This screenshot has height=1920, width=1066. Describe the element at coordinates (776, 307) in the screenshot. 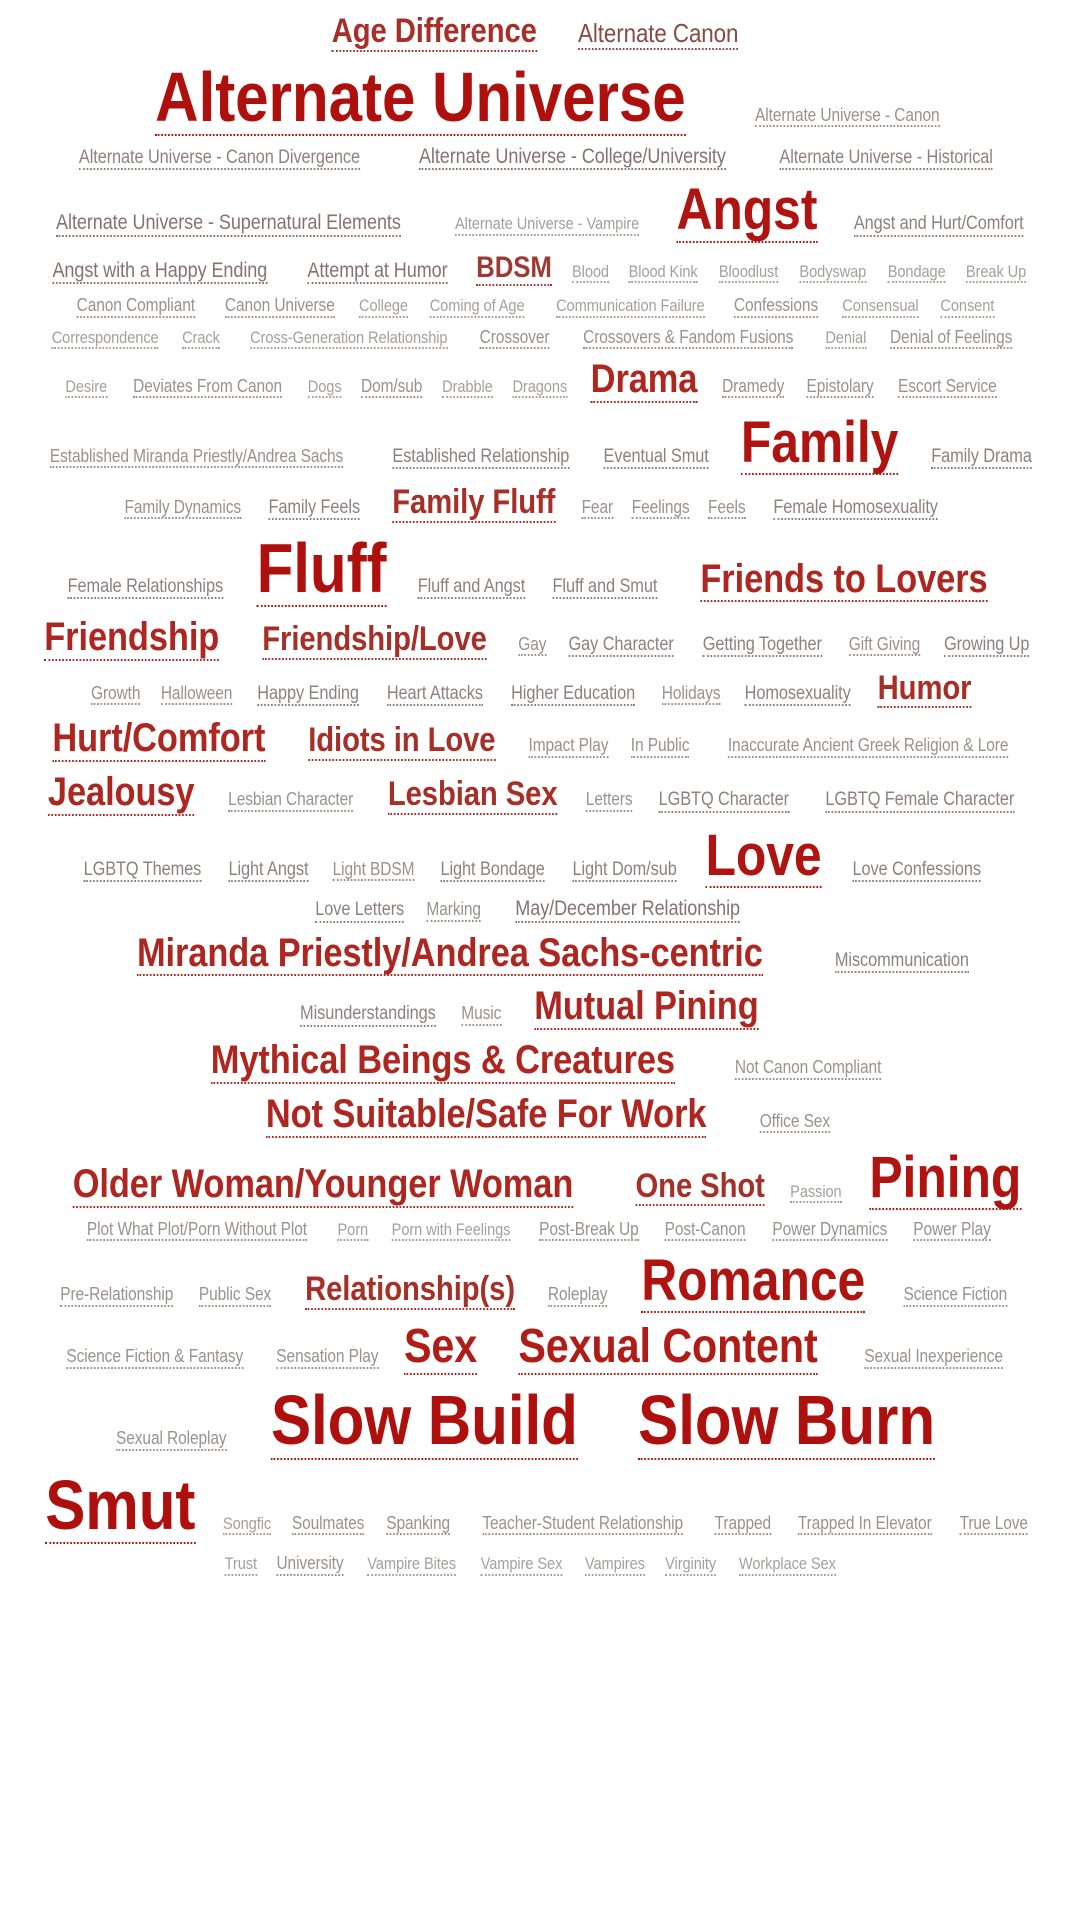

I see `tag-item: Confessions` at that location.